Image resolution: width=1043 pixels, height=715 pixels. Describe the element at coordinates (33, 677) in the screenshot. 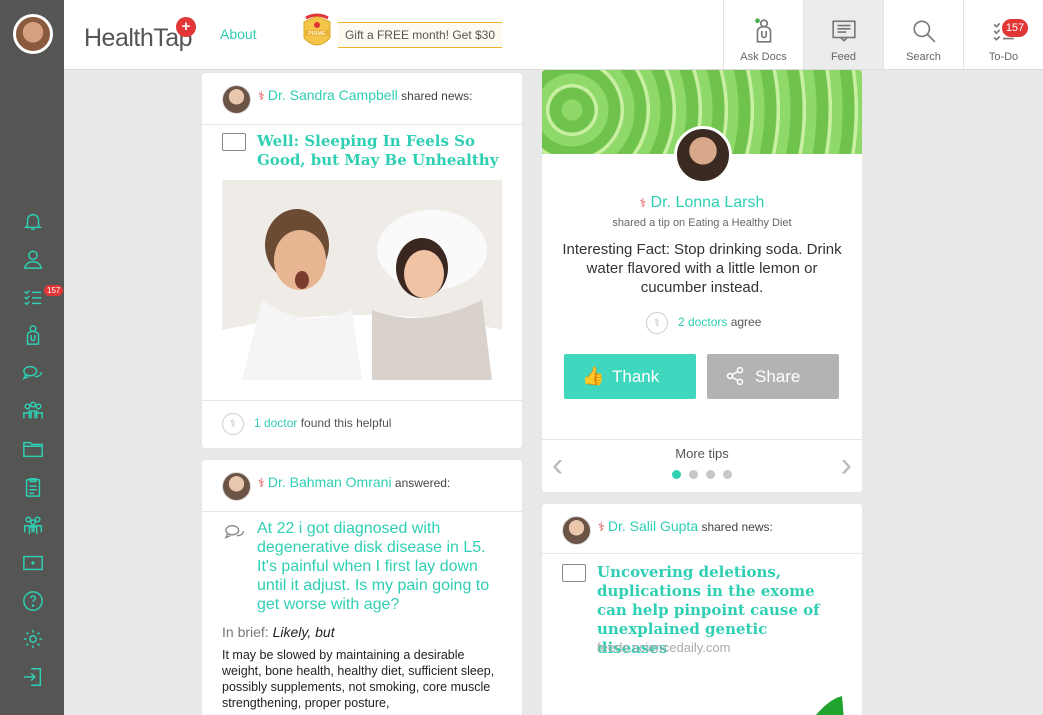

I see `logout-icon` at that location.